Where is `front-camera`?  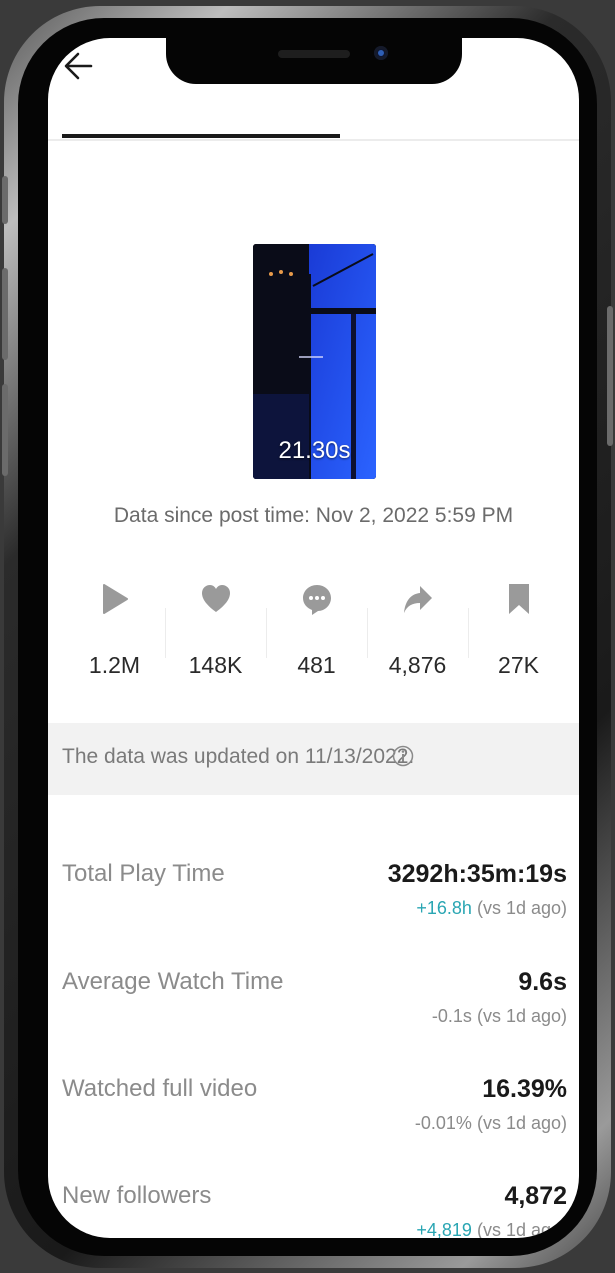 front-camera is located at coordinates (381, 53).